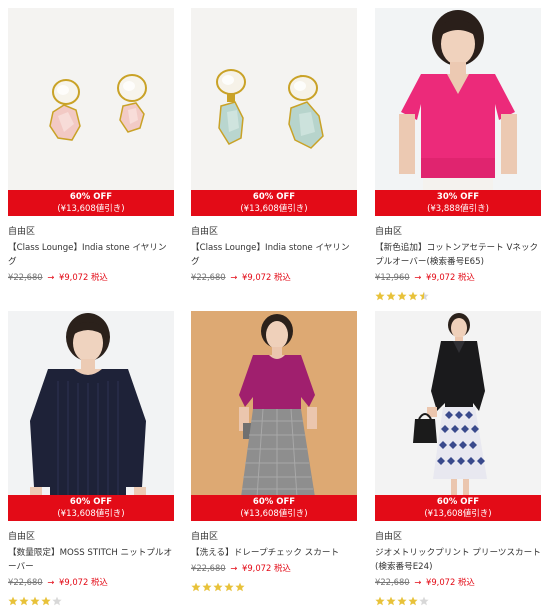 Image resolution: width=558 pixels, height=610 pixels. What do you see at coordinates (458, 255) in the screenshot?
I see `product-name: 【新色追加】コットンアセテート Vネックプルオーバー(検索番号E65)` at bounding box center [458, 255].